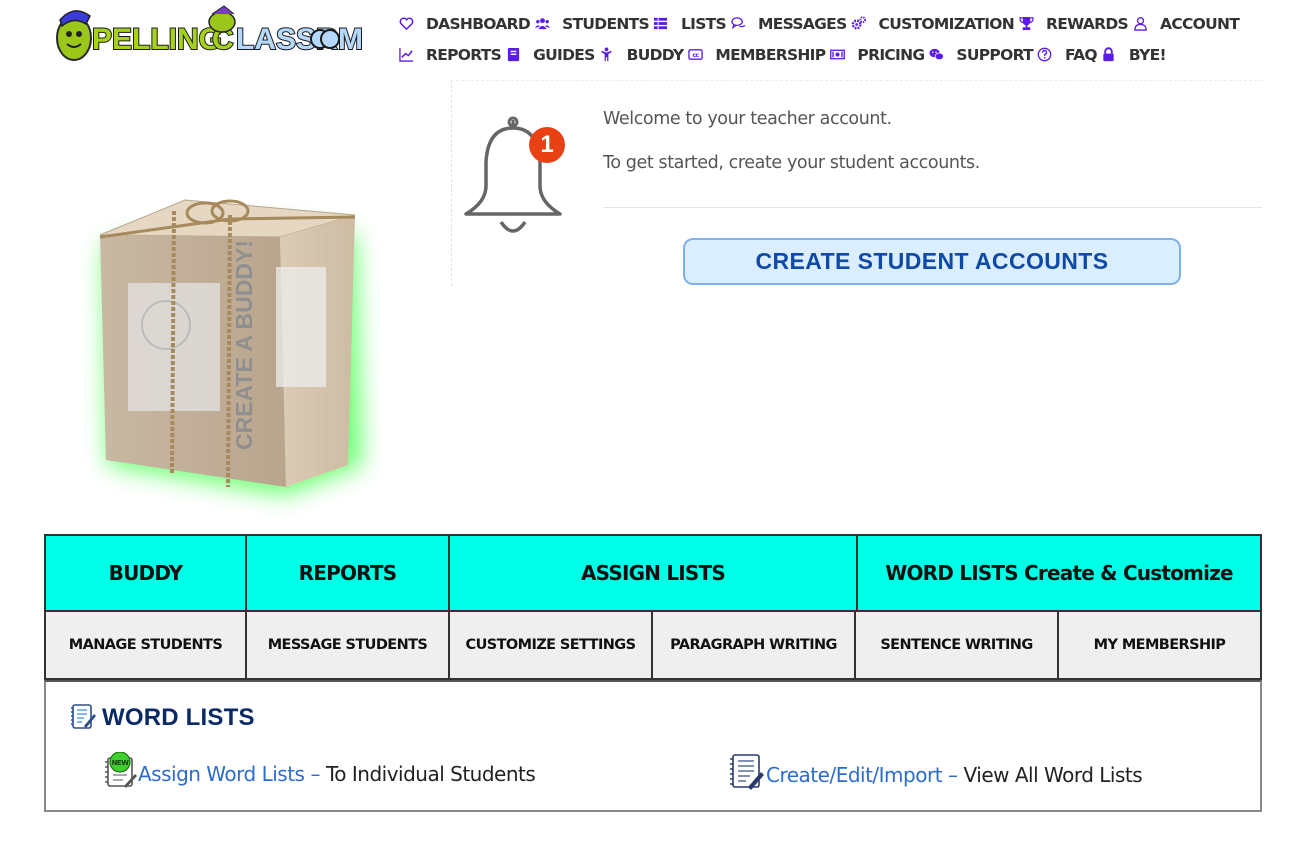  I want to click on nav-lists: LISTS, so click(691, 24).